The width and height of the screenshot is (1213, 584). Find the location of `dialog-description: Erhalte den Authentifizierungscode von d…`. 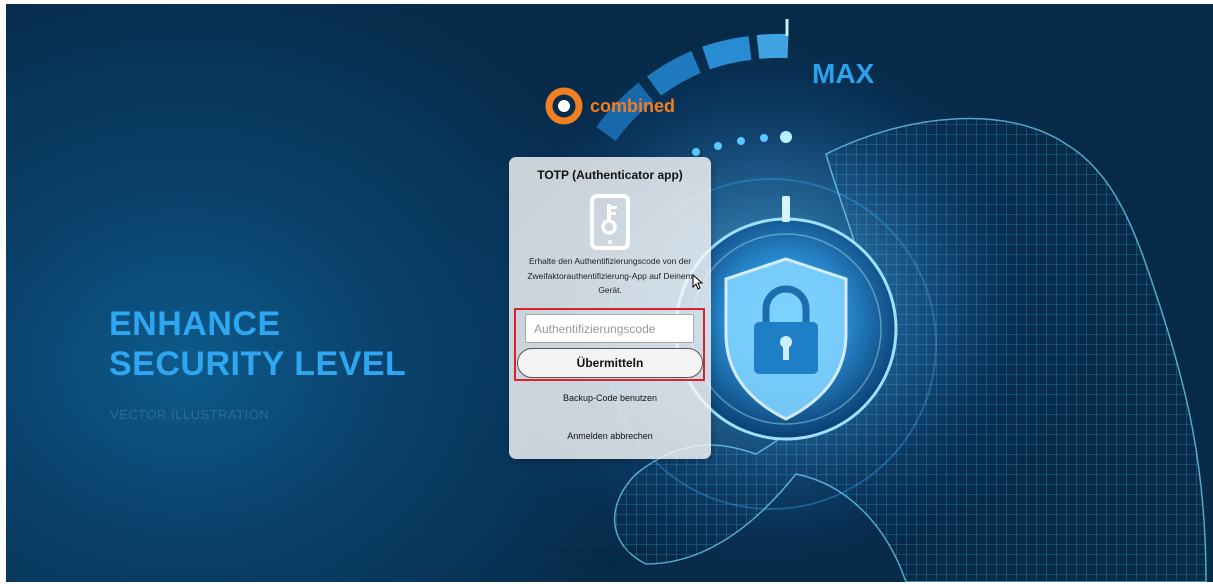

dialog-description: Erhalte den Authentifizierungscode von d… is located at coordinates (610, 275).